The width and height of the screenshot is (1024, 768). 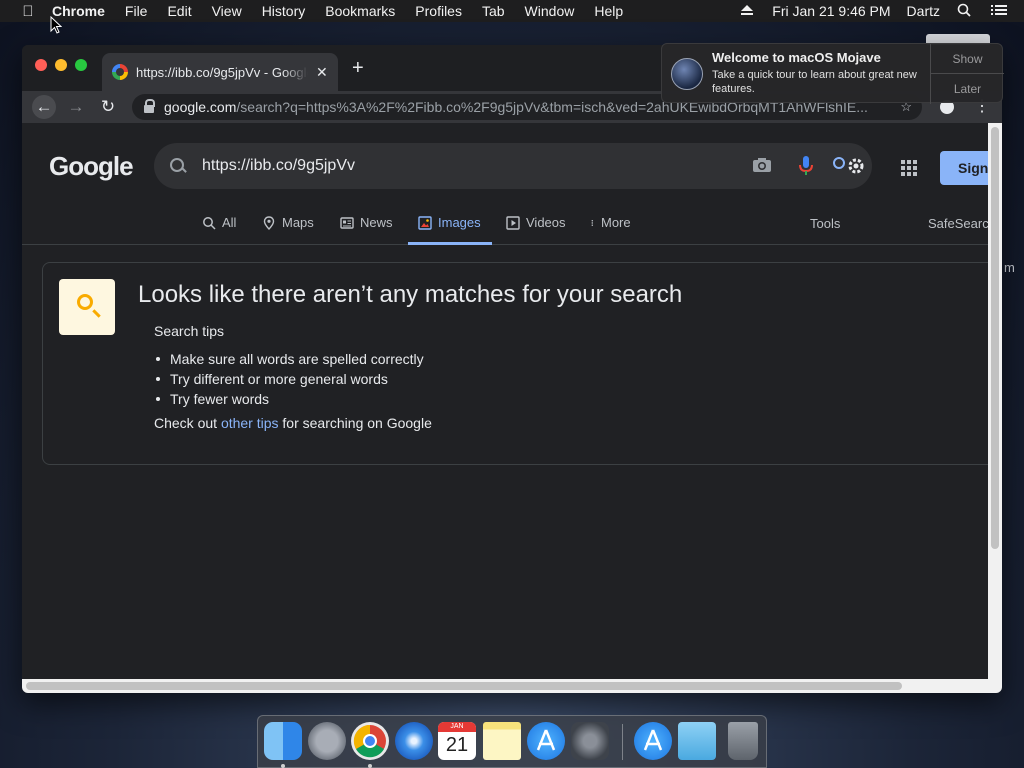 I want to click on show-button: Show, so click(x=967, y=59).